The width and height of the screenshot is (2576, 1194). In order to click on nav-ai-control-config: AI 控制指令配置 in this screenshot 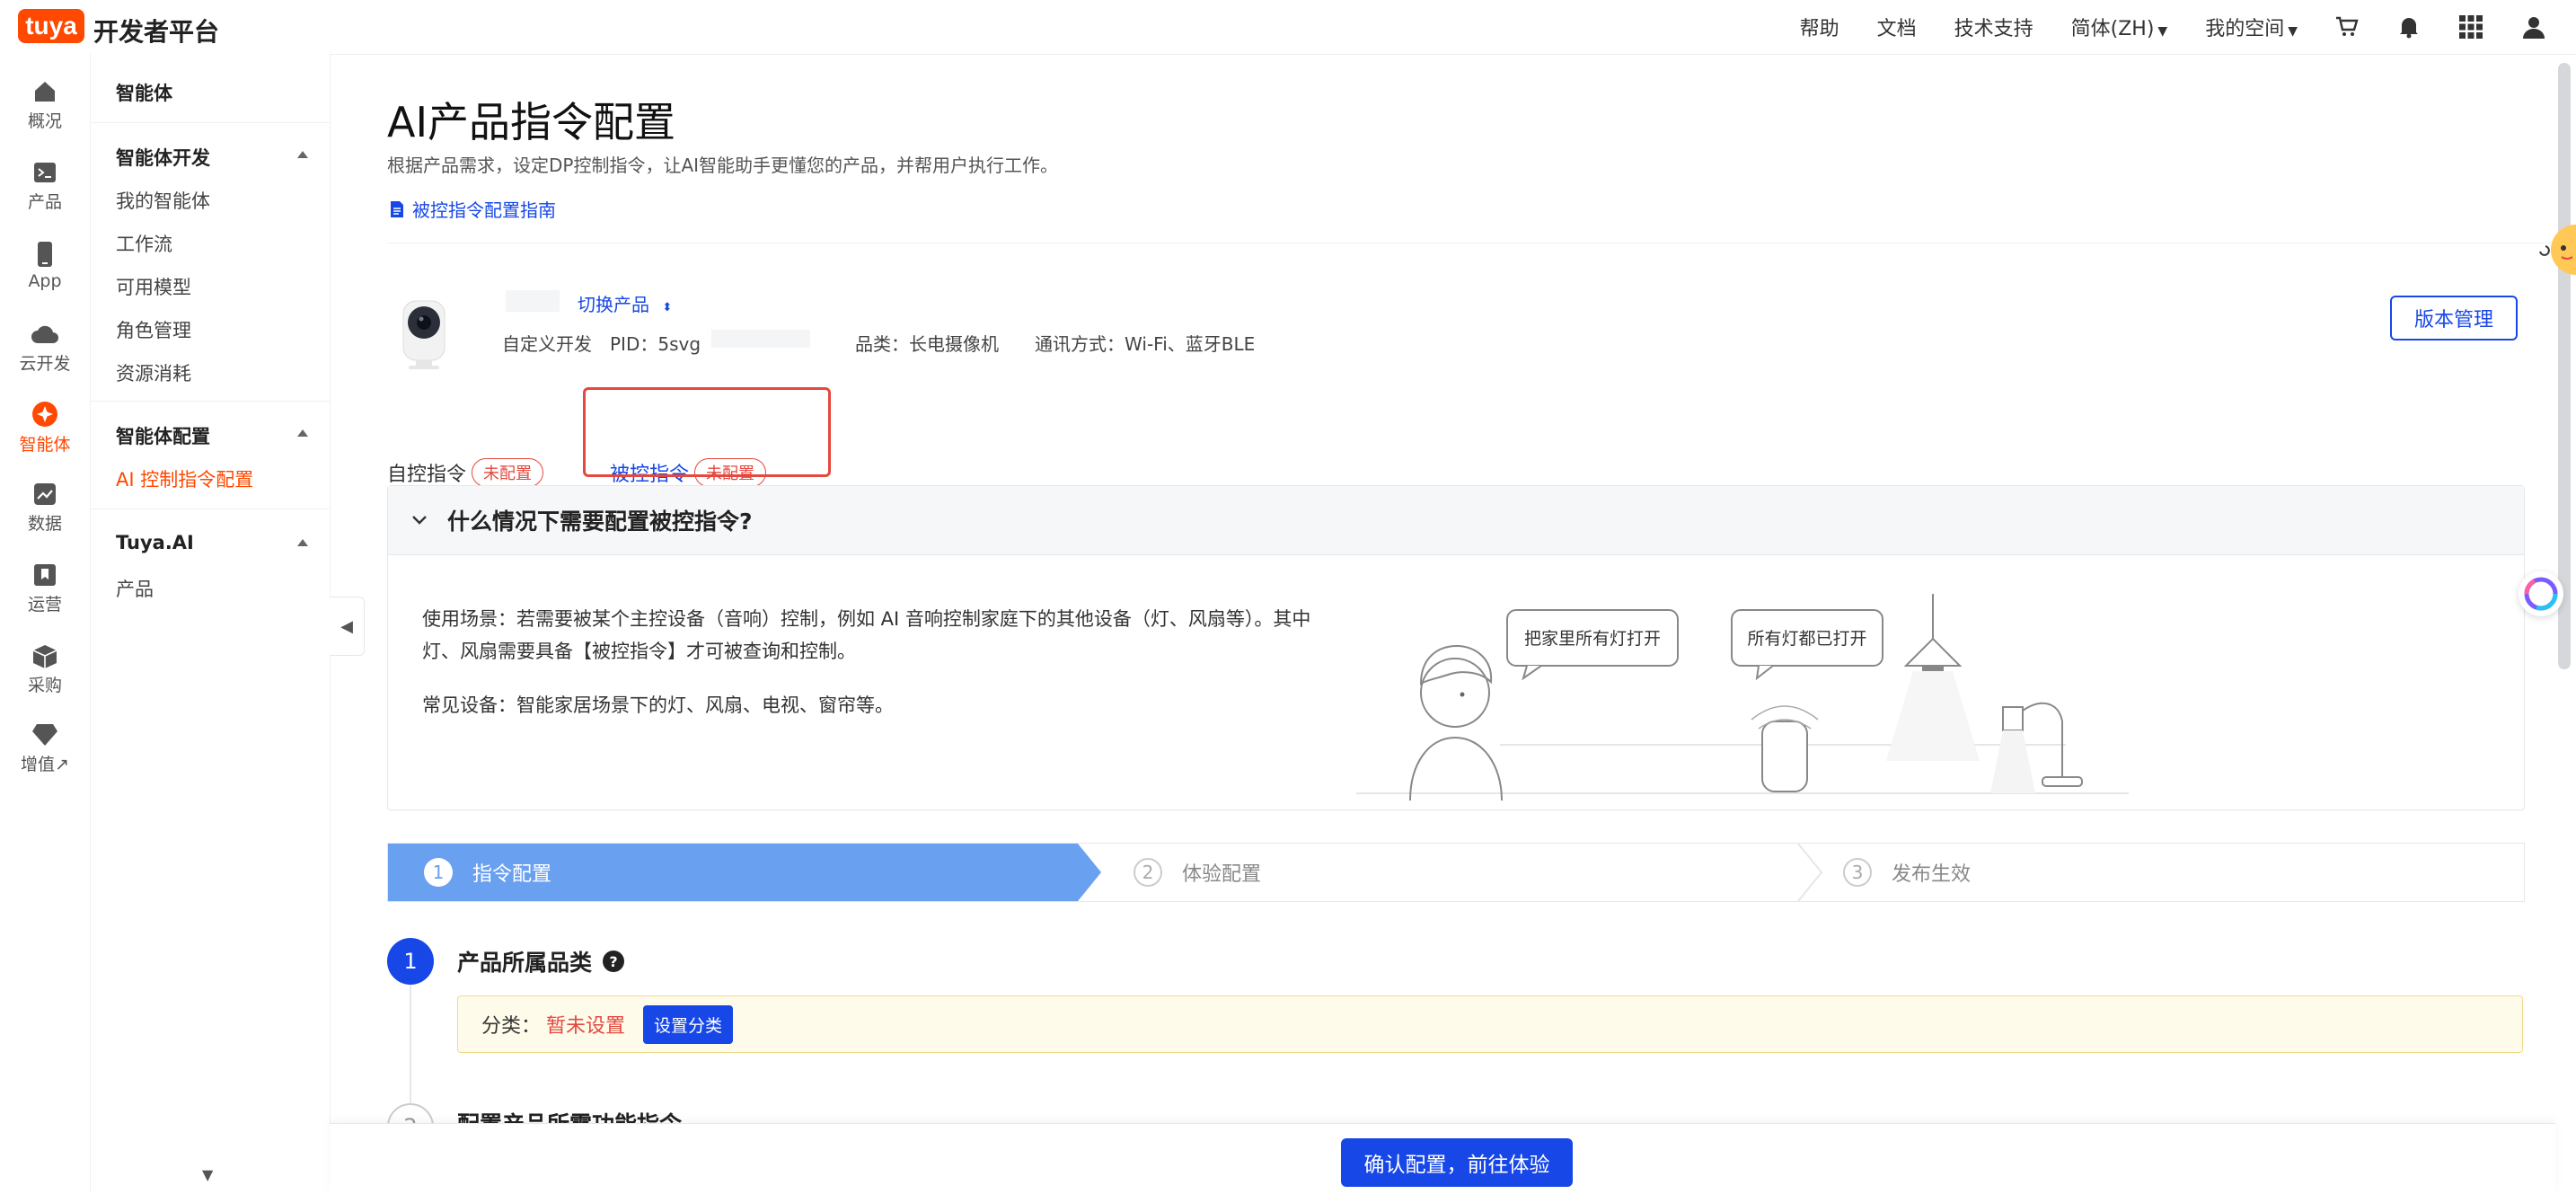, I will do `click(184, 478)`.